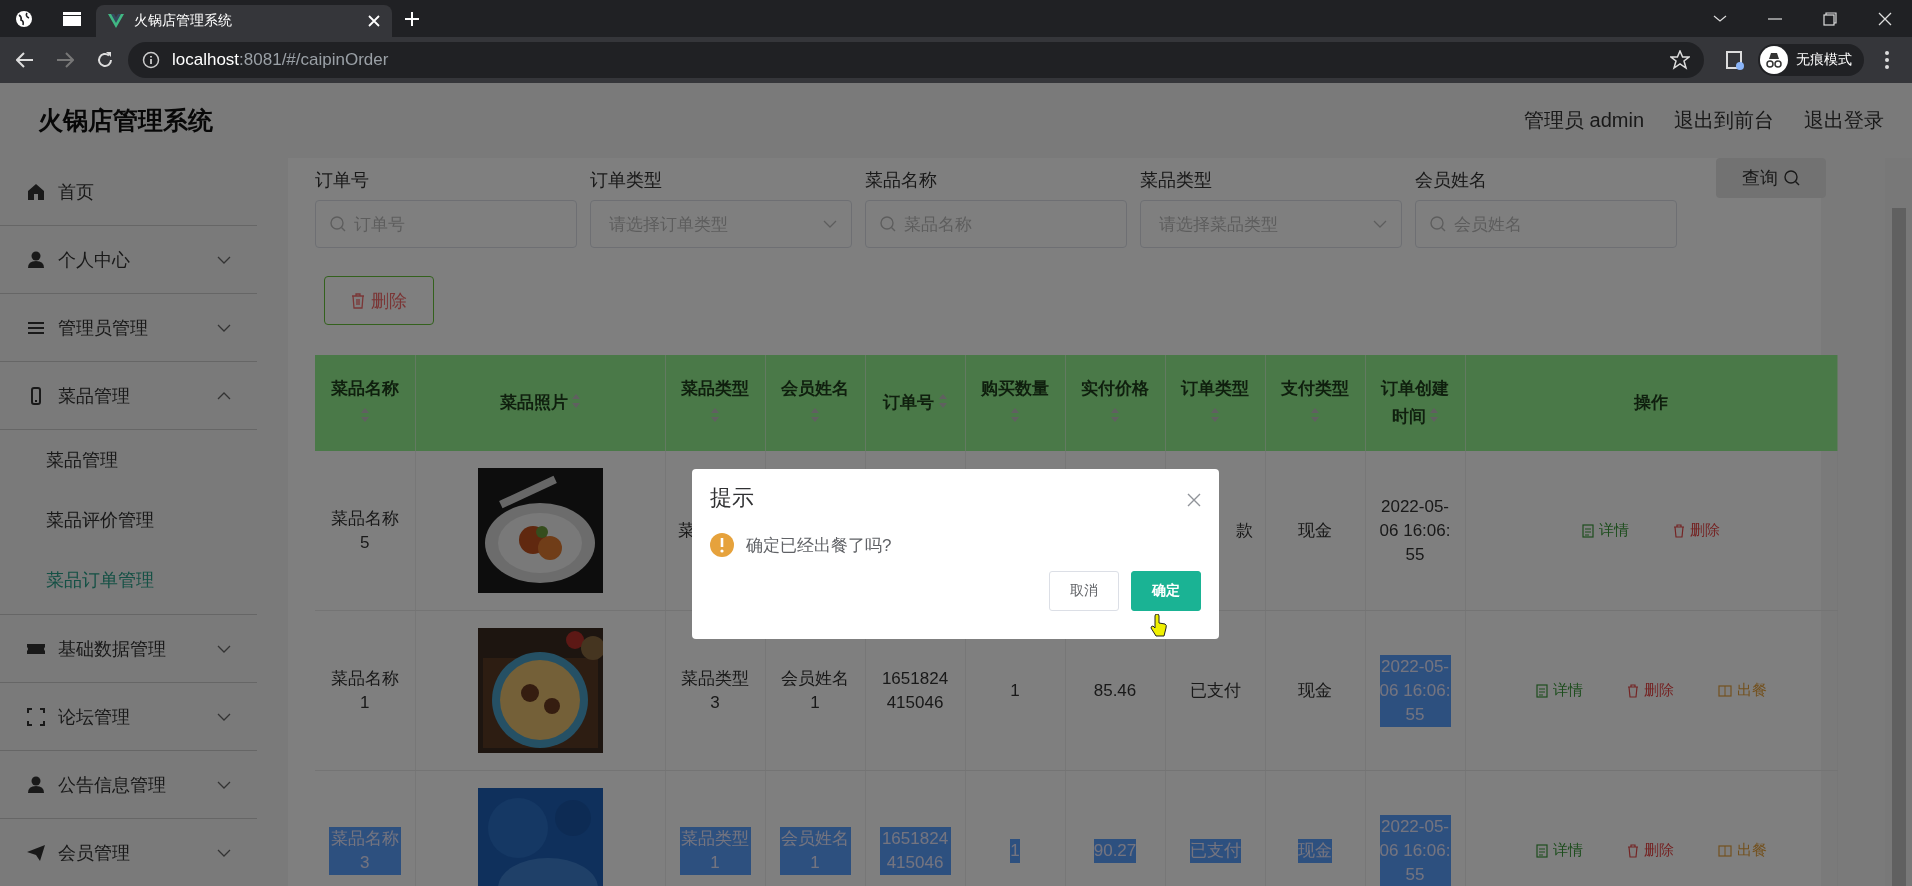 Image resolution: width=1912 pixels, height=886 pixels. I want to click on column-header: 订单号, so click(915, 403).